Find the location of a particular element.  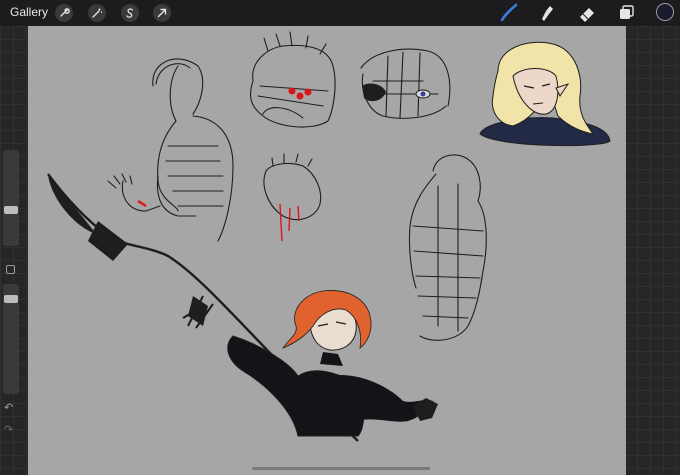

selection-s-icon is located at coordinates (130, 13).